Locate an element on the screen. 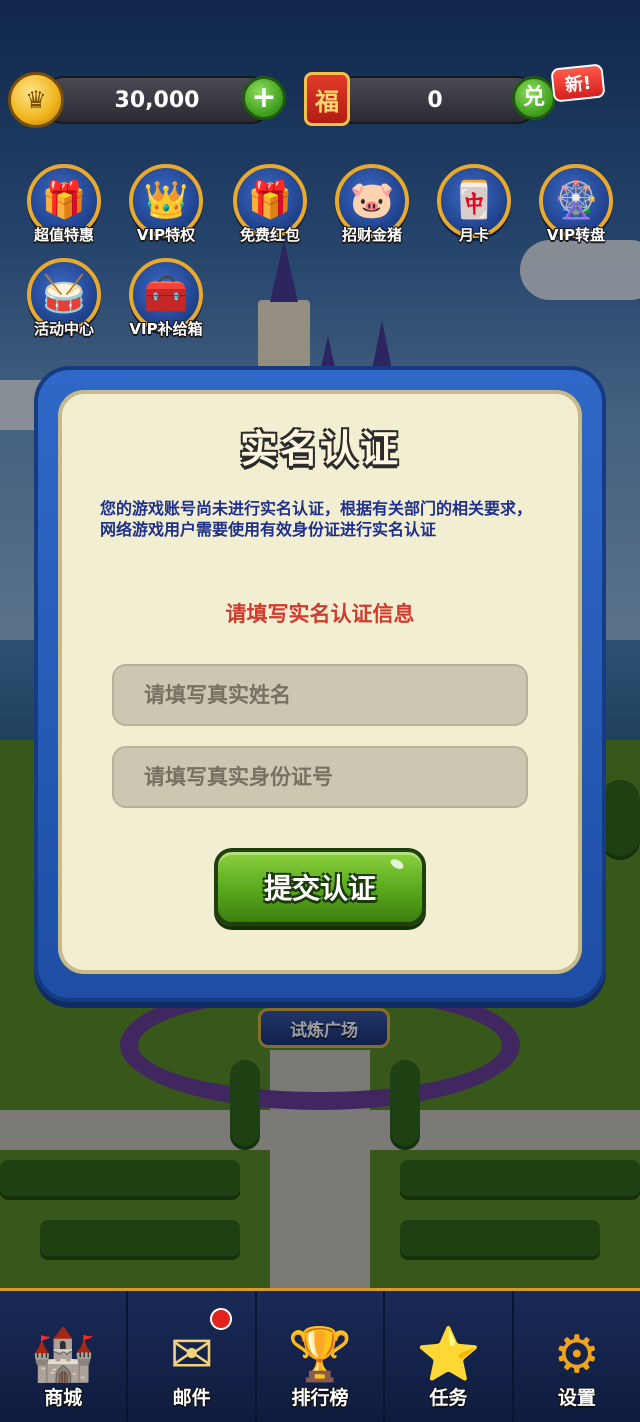 Image resolution: width=640 pixels, height=1422 pixels. exchange-button: 兑 is located at coordinates (534, 98).